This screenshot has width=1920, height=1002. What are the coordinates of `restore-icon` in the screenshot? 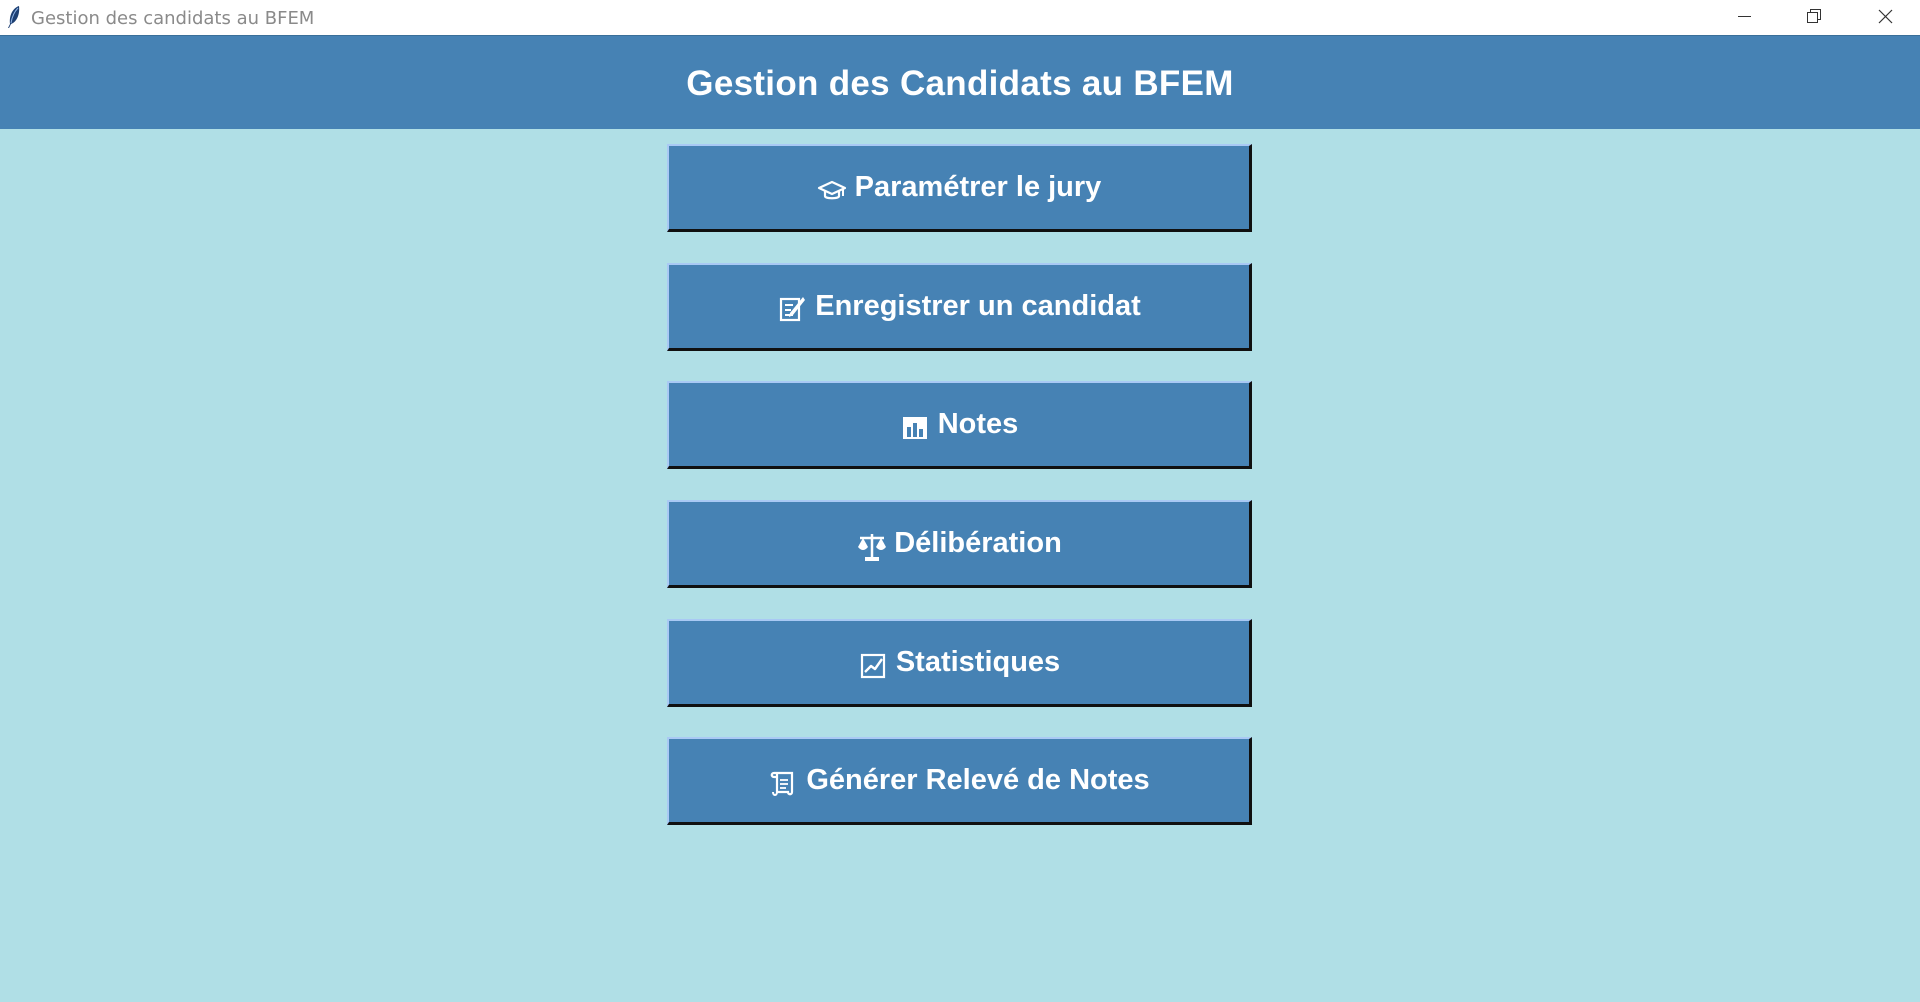 It's located at (1814, 16).